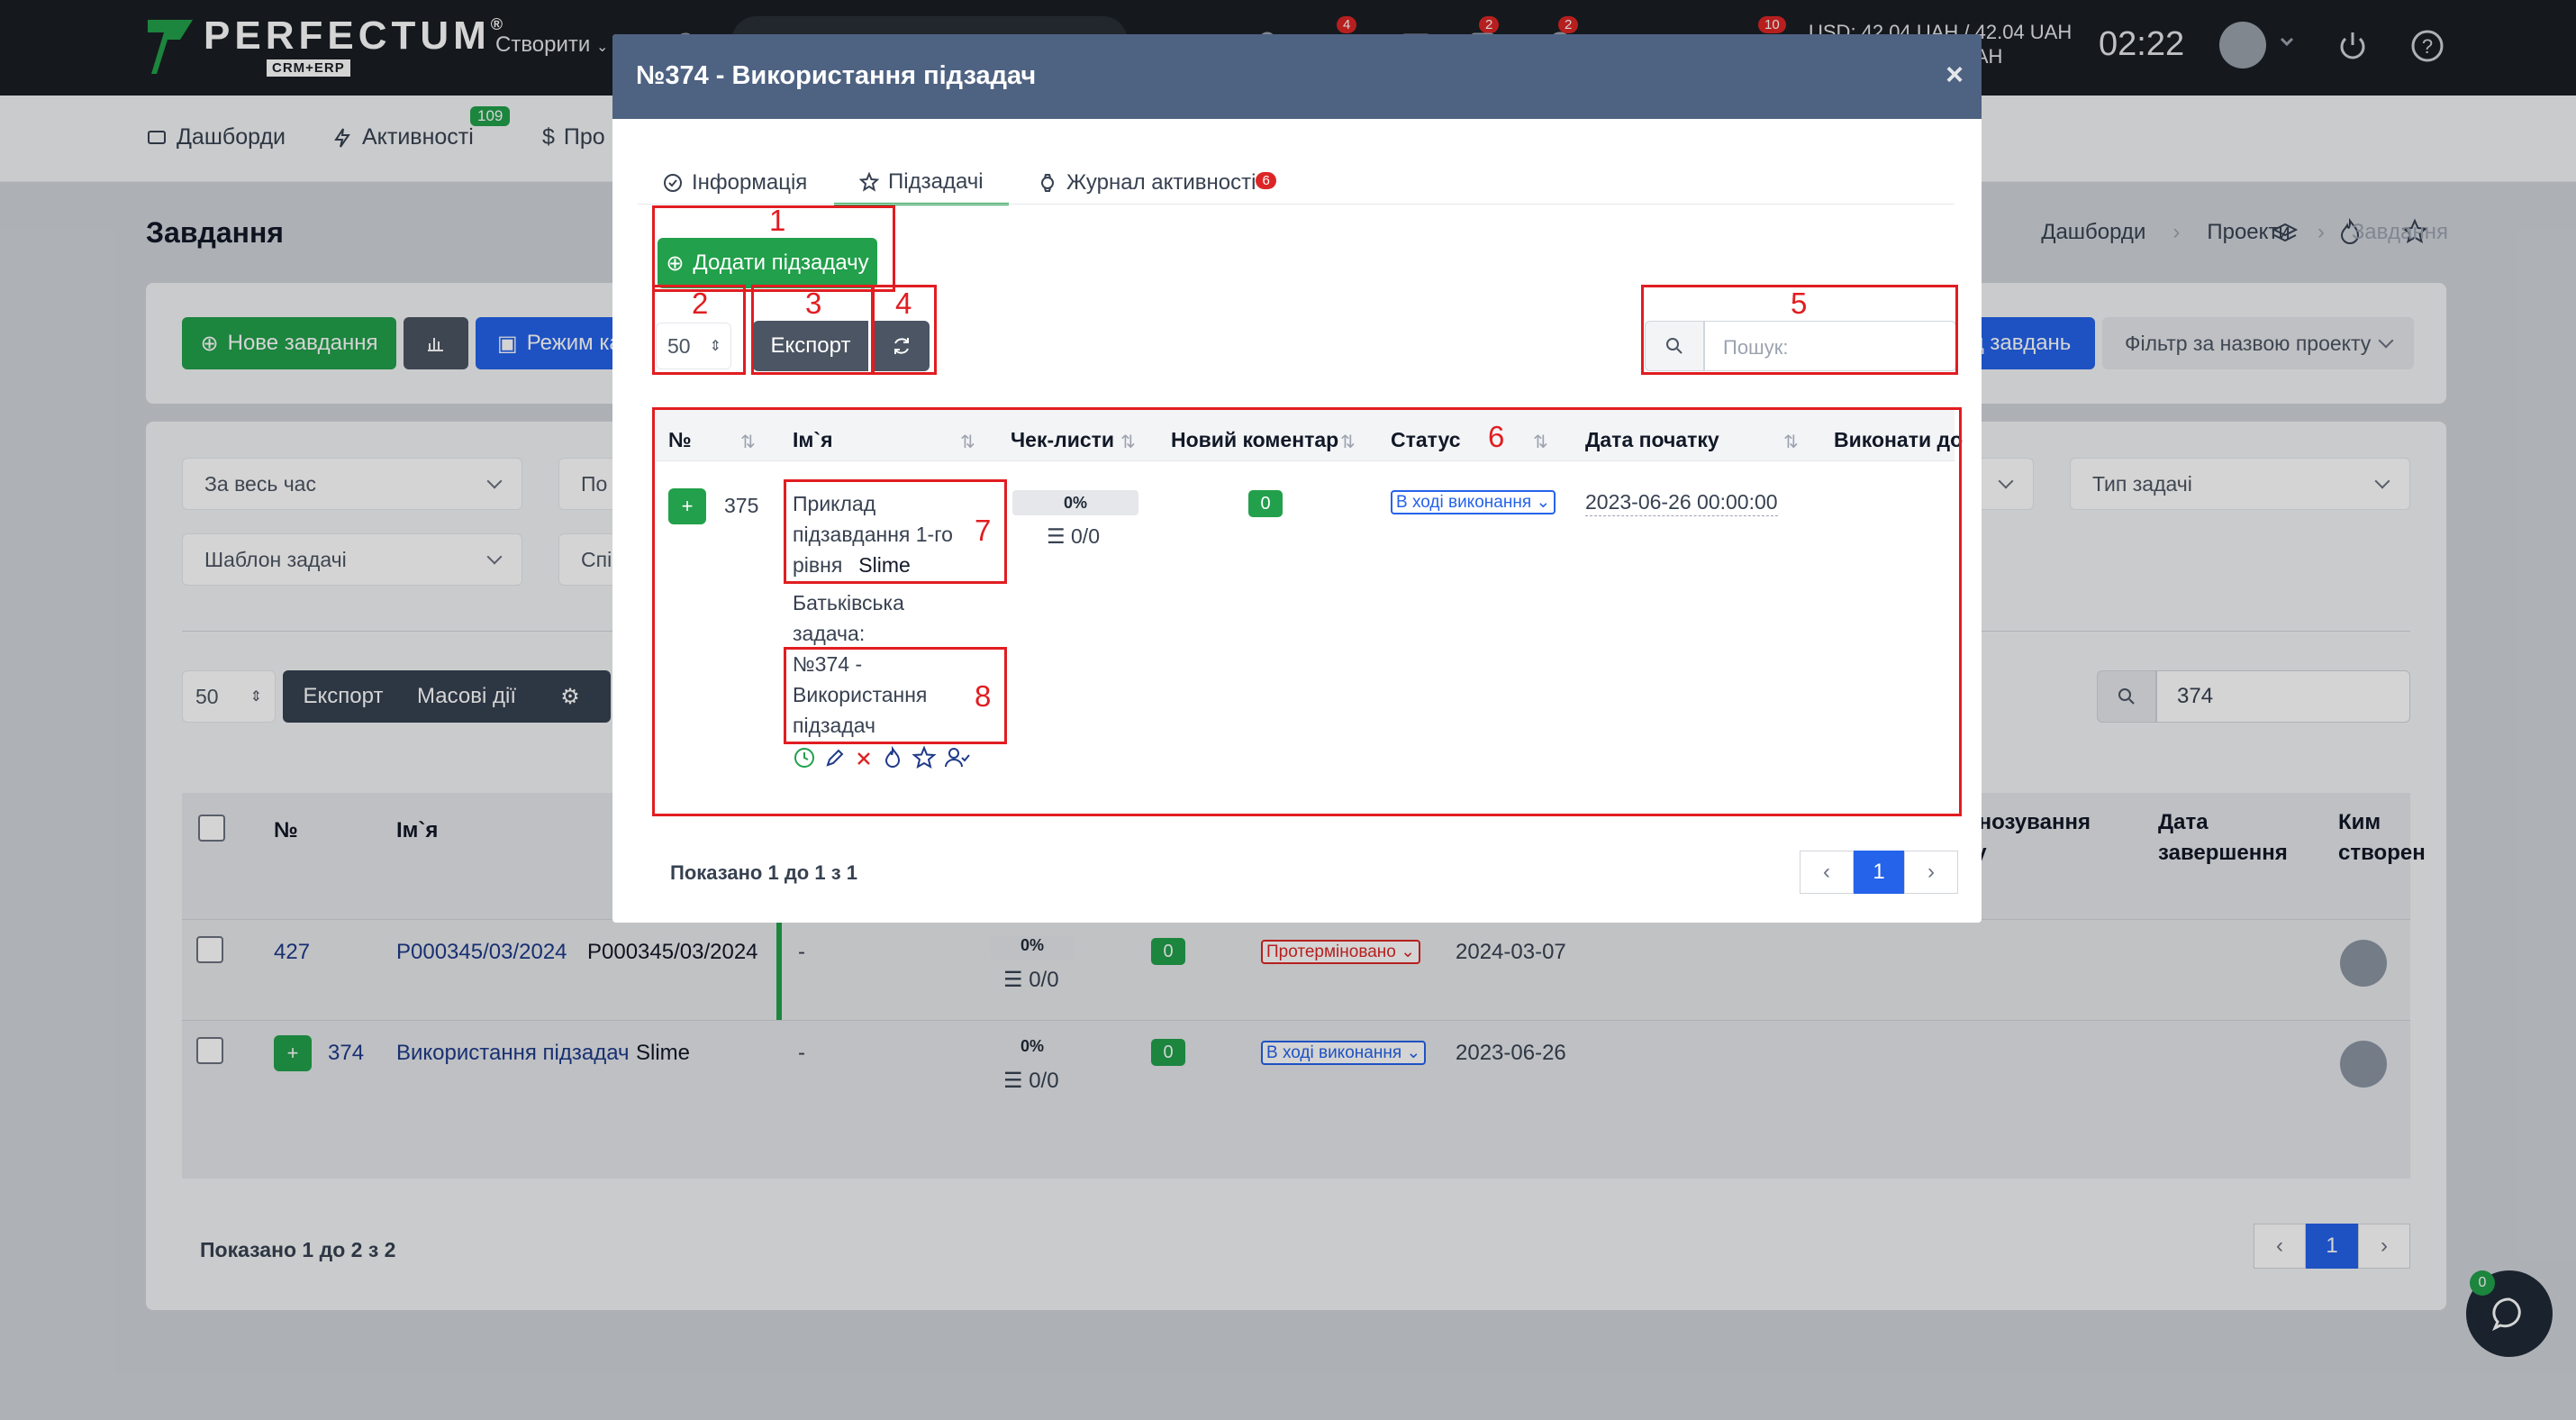 This screenshot has height=1420, width=2576. Describe the element at coordinates (1955, 76) in the screenshot. I see `close-icon: ×` at that location.